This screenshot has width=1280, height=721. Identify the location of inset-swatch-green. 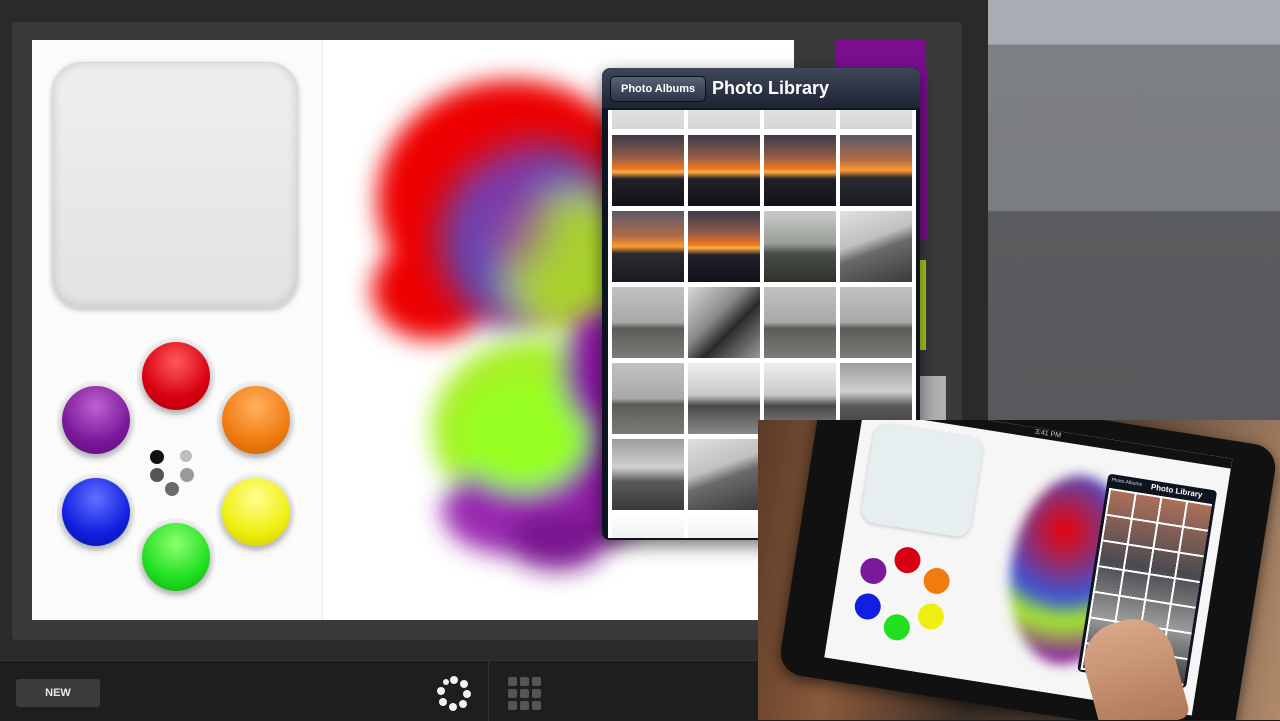
(896, 627).